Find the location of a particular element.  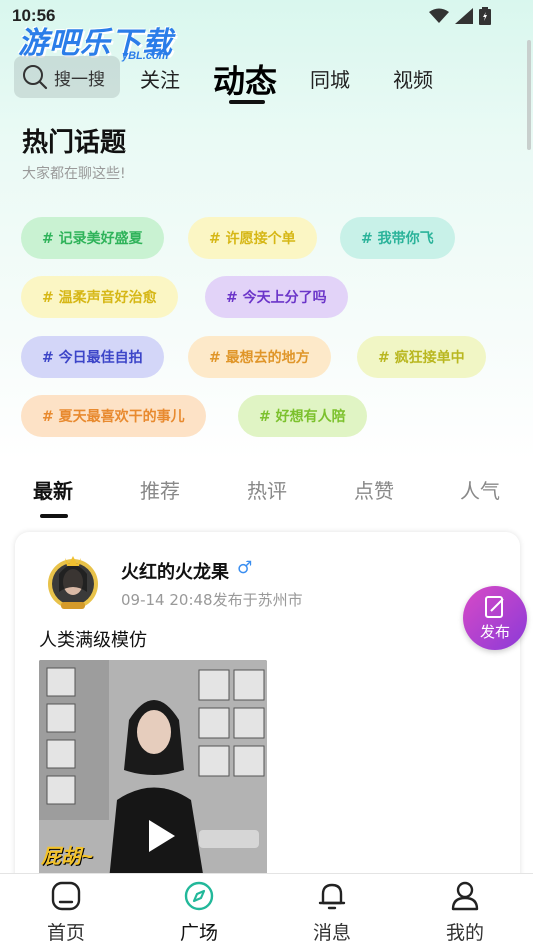

post-text: 人类满级模仿 is located at coordinates (93, 640).